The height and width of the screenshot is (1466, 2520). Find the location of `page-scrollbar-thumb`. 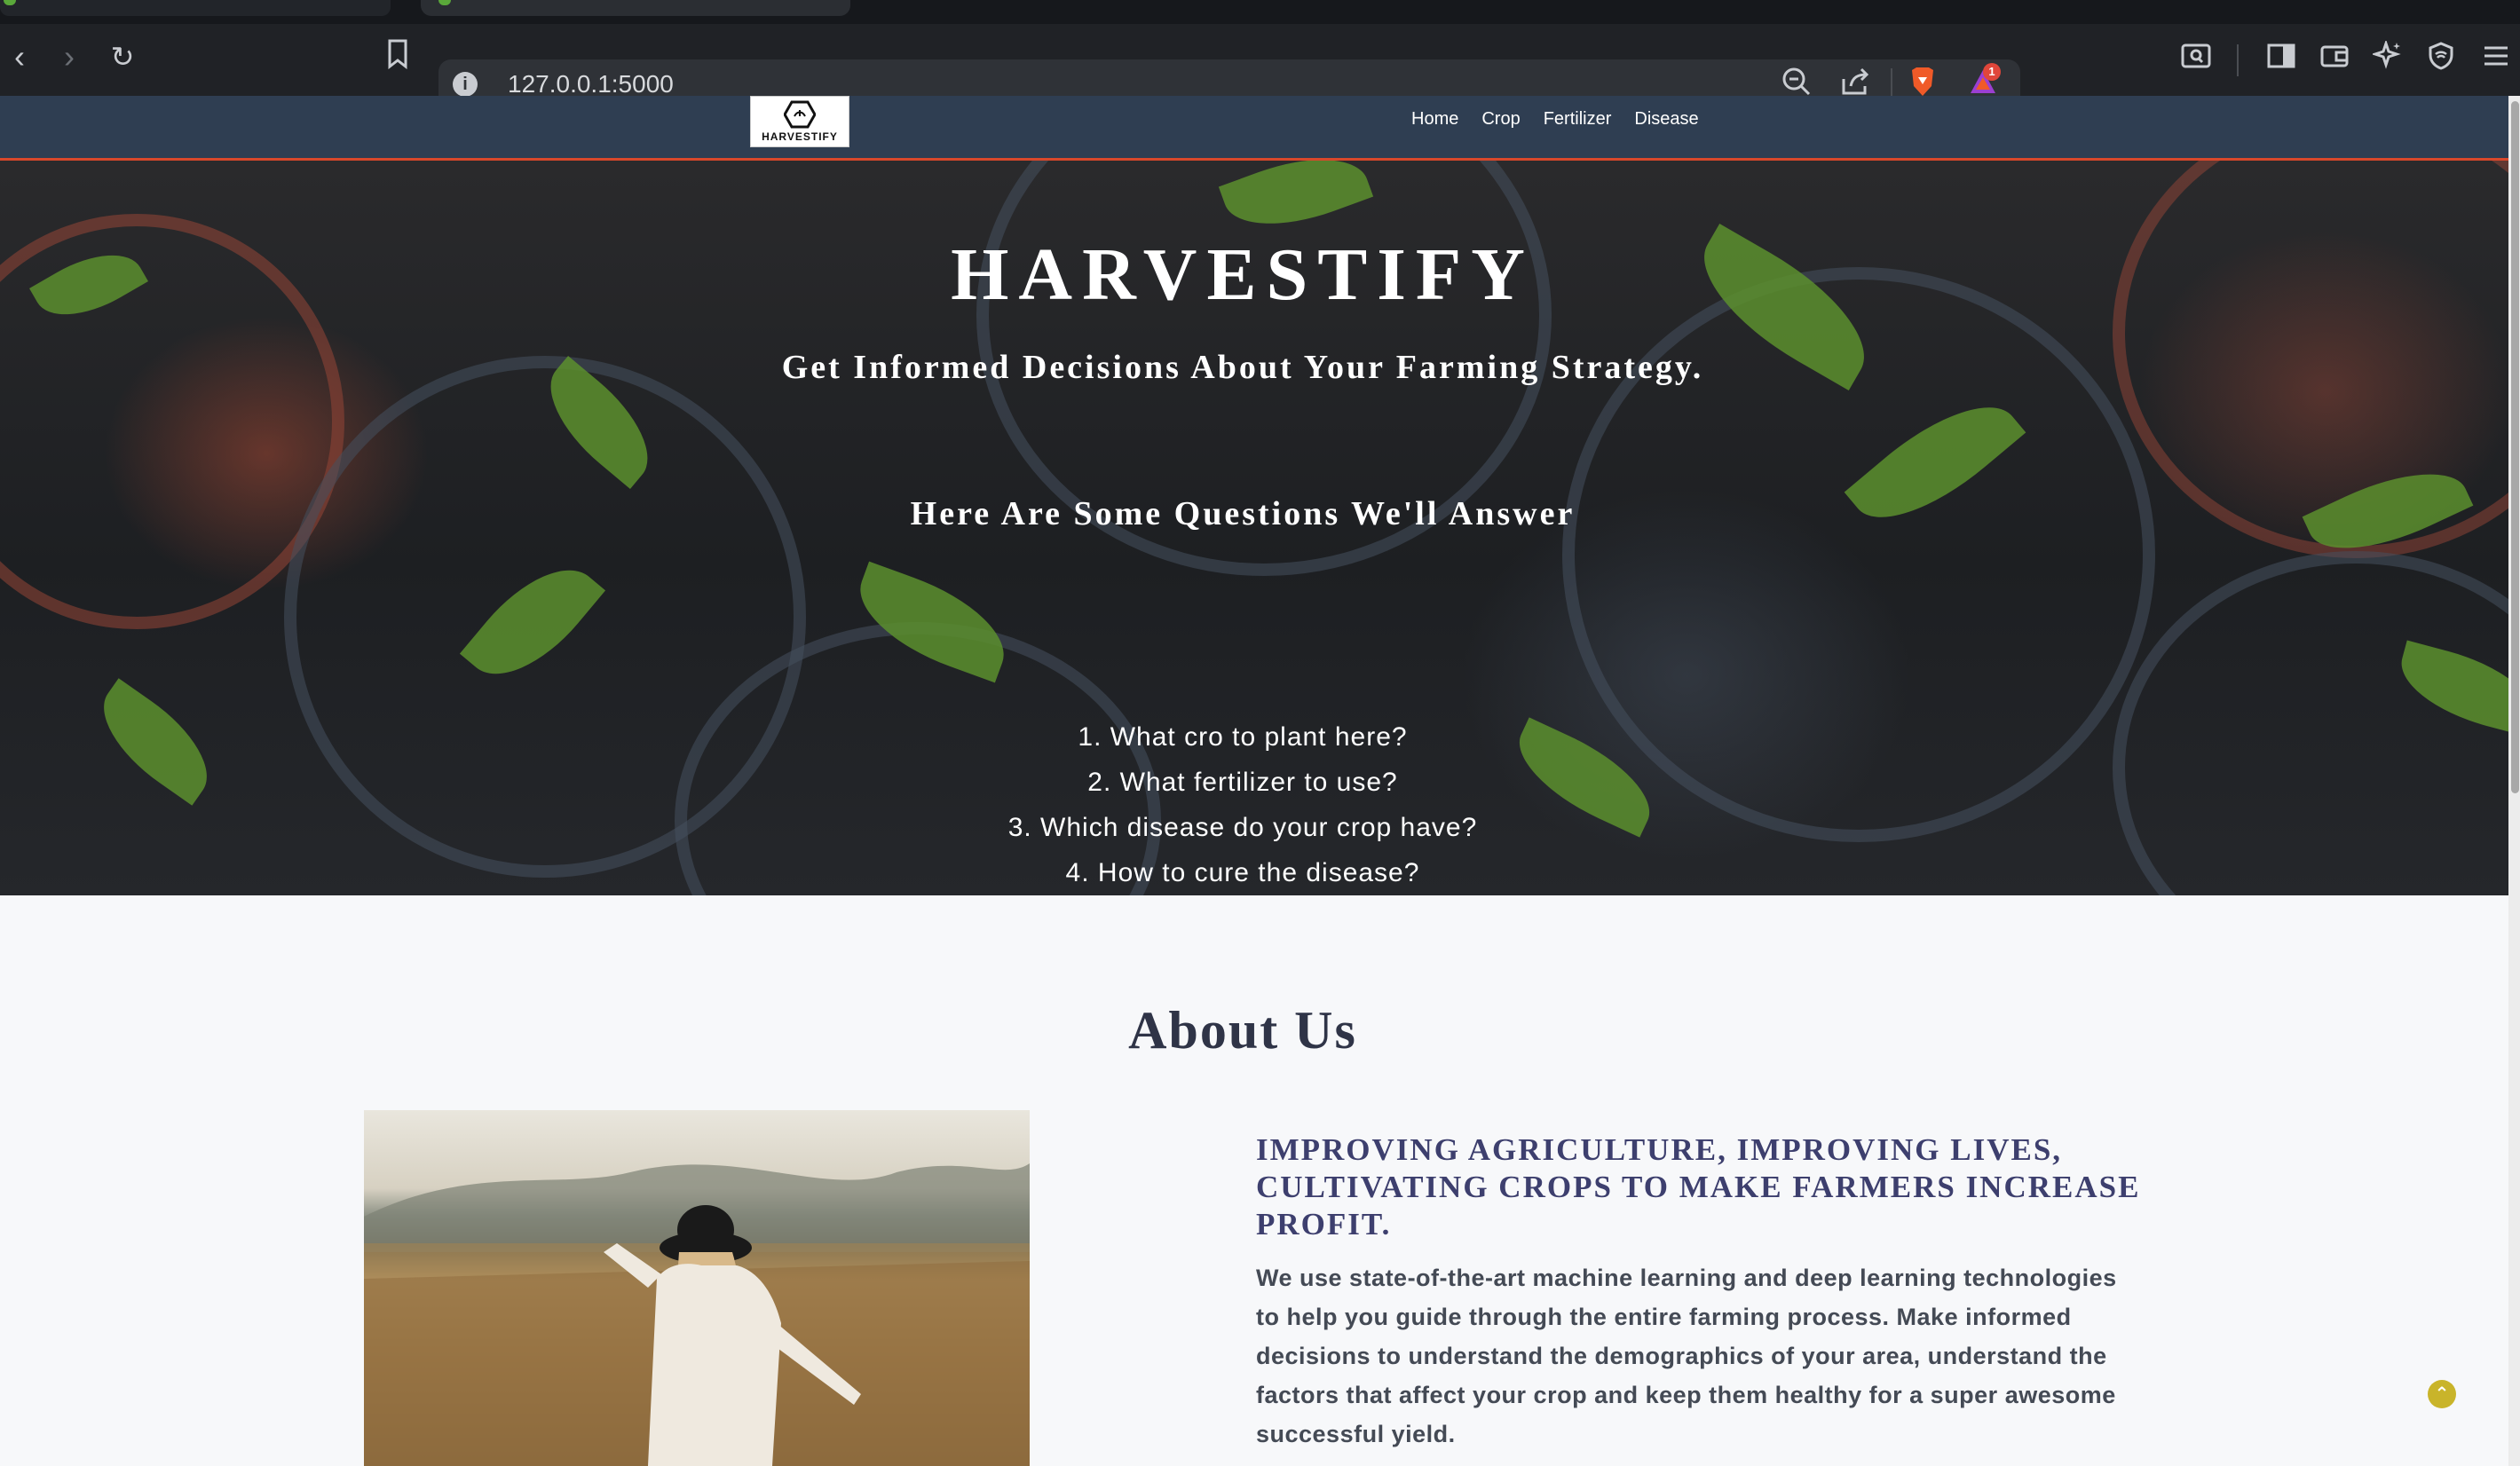

page-scrollbar-thumb is located at coordinates (2515, 447).